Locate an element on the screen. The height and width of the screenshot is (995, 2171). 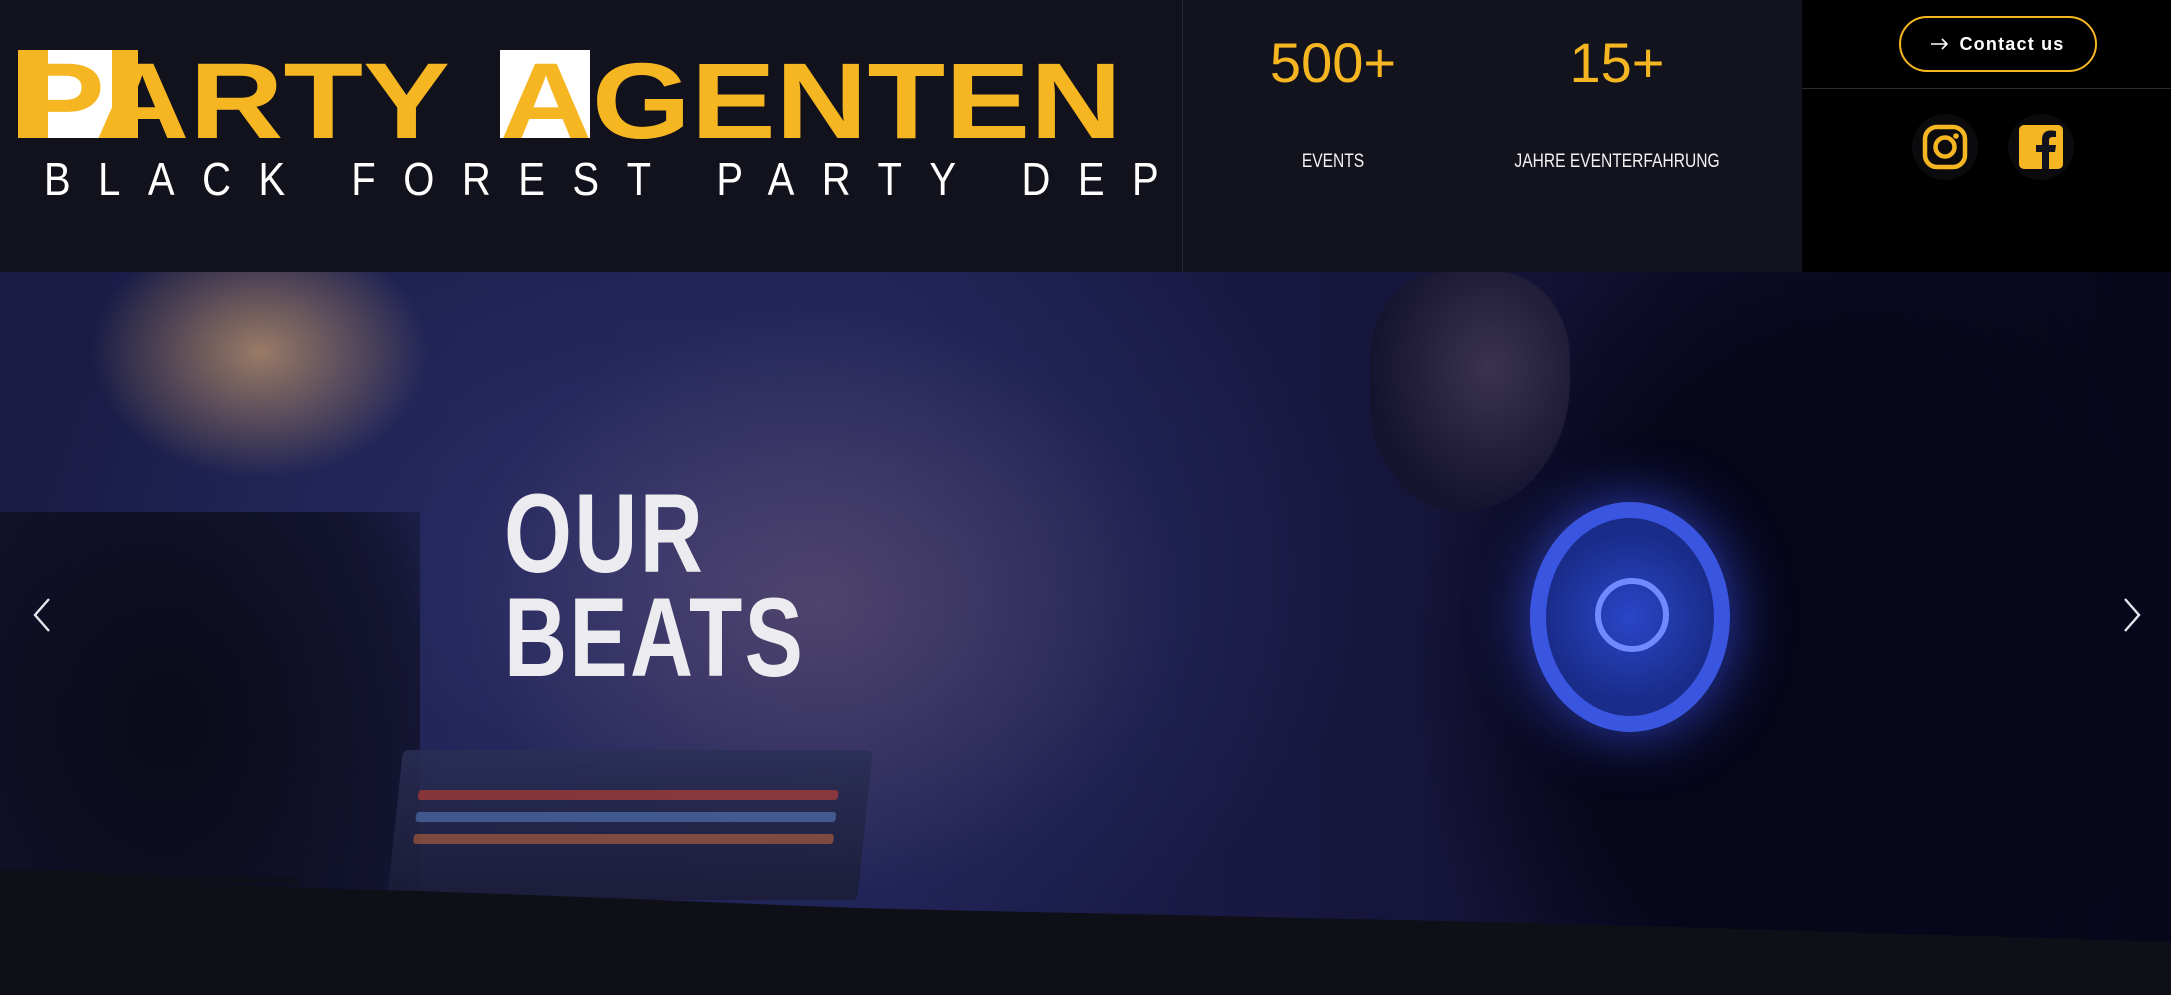
logo-name-part1: PARTY is located at coordinates (234, 104).